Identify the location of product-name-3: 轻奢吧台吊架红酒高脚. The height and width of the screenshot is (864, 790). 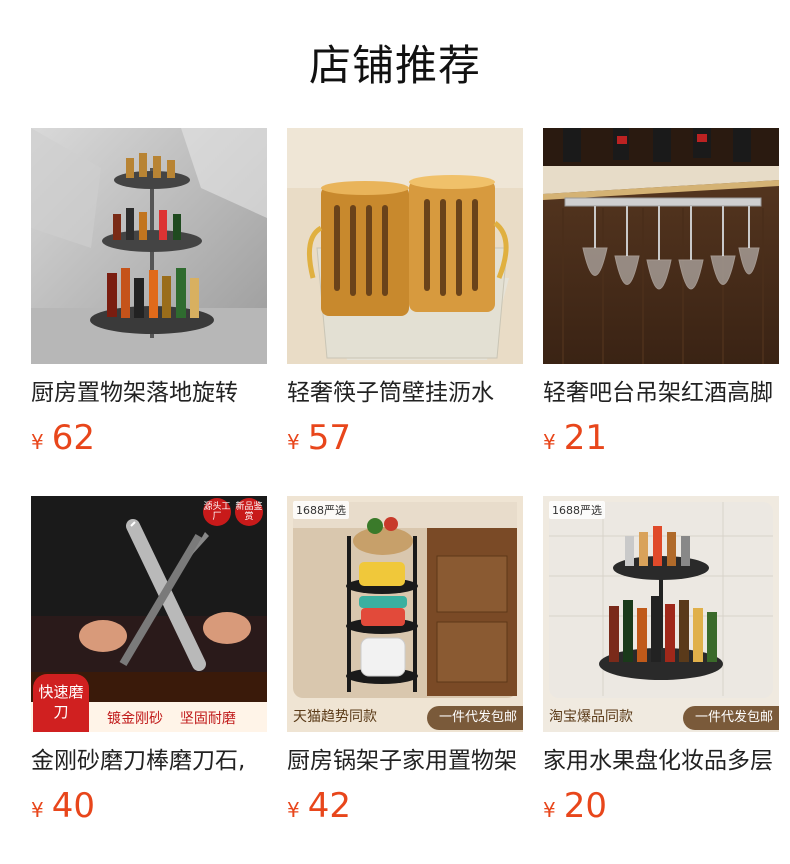
(661, 393).